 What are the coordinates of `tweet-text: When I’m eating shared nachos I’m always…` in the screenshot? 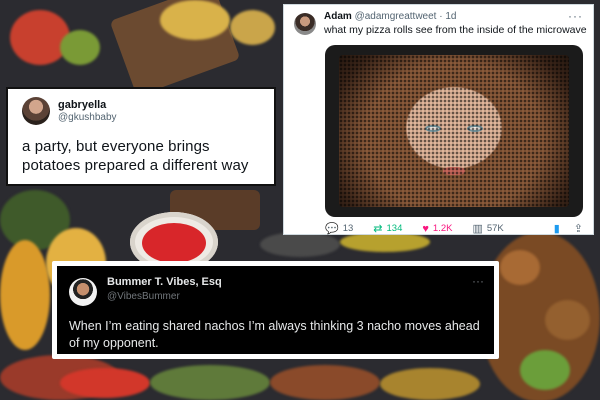 It's located at (274, 334).